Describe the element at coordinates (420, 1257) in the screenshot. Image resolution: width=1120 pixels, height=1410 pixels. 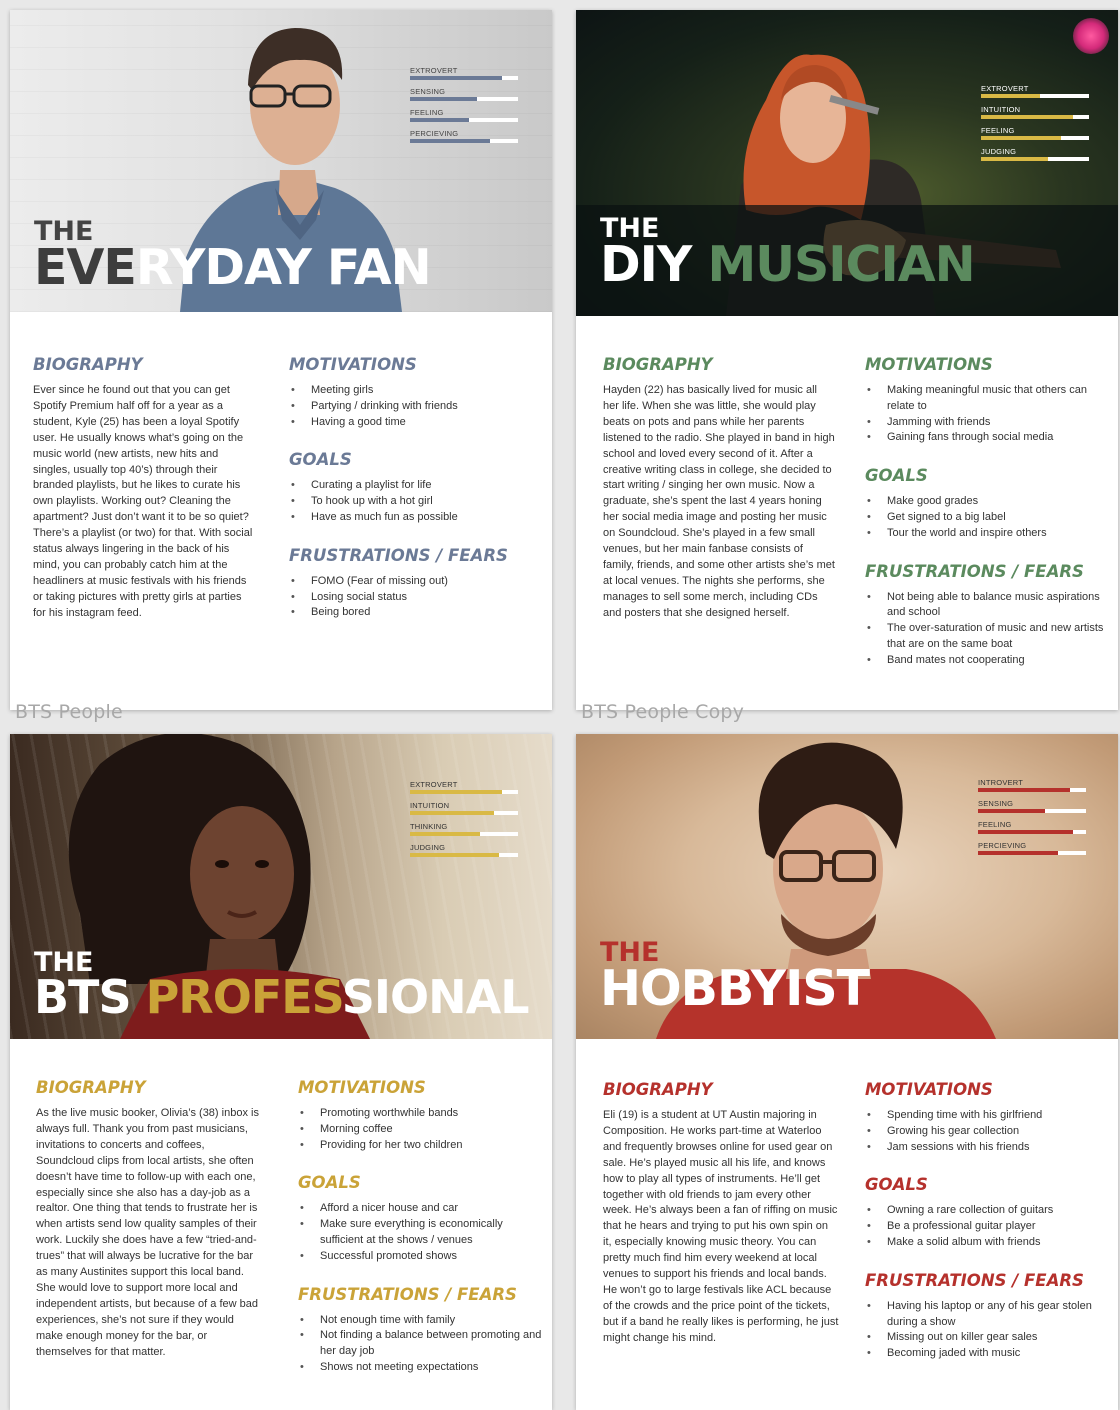
I see `list-item: Successful promoted shows` at that location.